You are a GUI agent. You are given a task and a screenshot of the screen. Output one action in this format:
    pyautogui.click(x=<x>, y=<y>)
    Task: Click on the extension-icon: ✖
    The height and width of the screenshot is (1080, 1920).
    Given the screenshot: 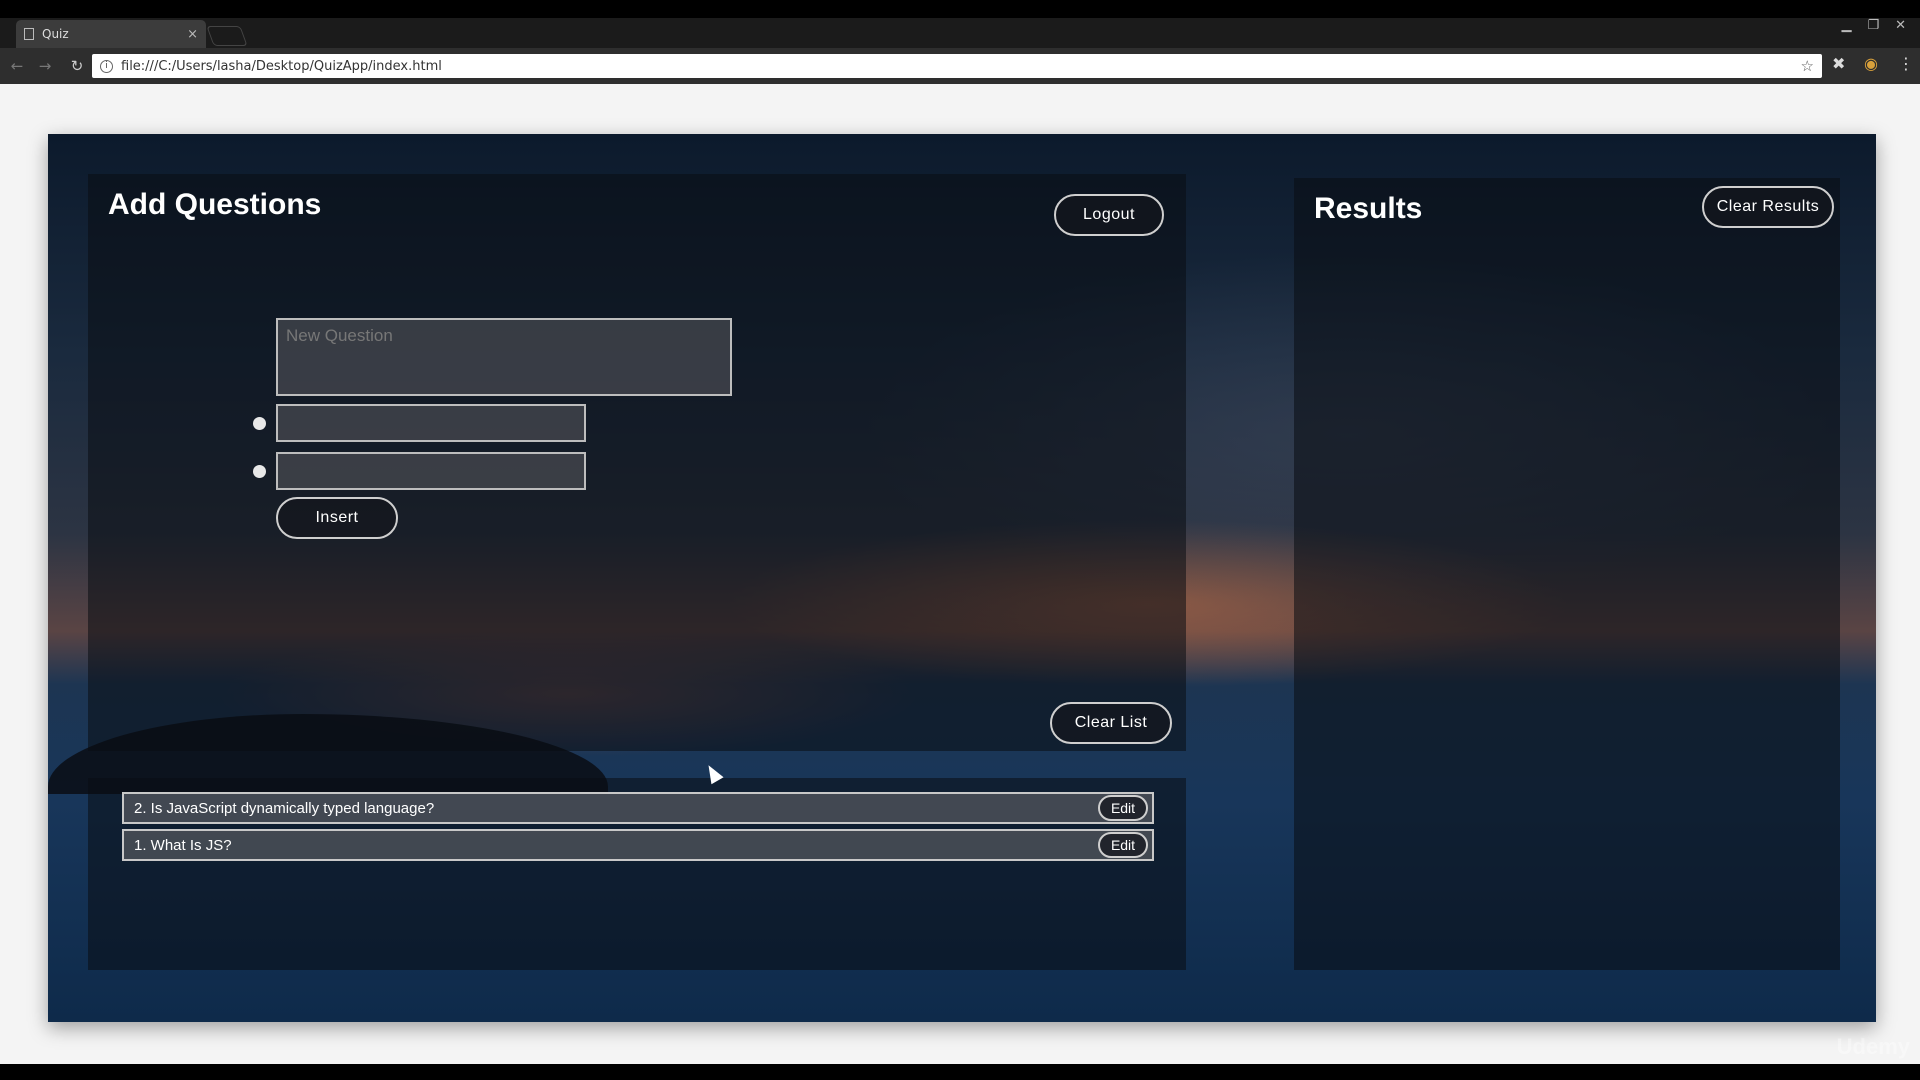 What is the action you would take?
    pyautogui.click(x=1838, y=63)
    